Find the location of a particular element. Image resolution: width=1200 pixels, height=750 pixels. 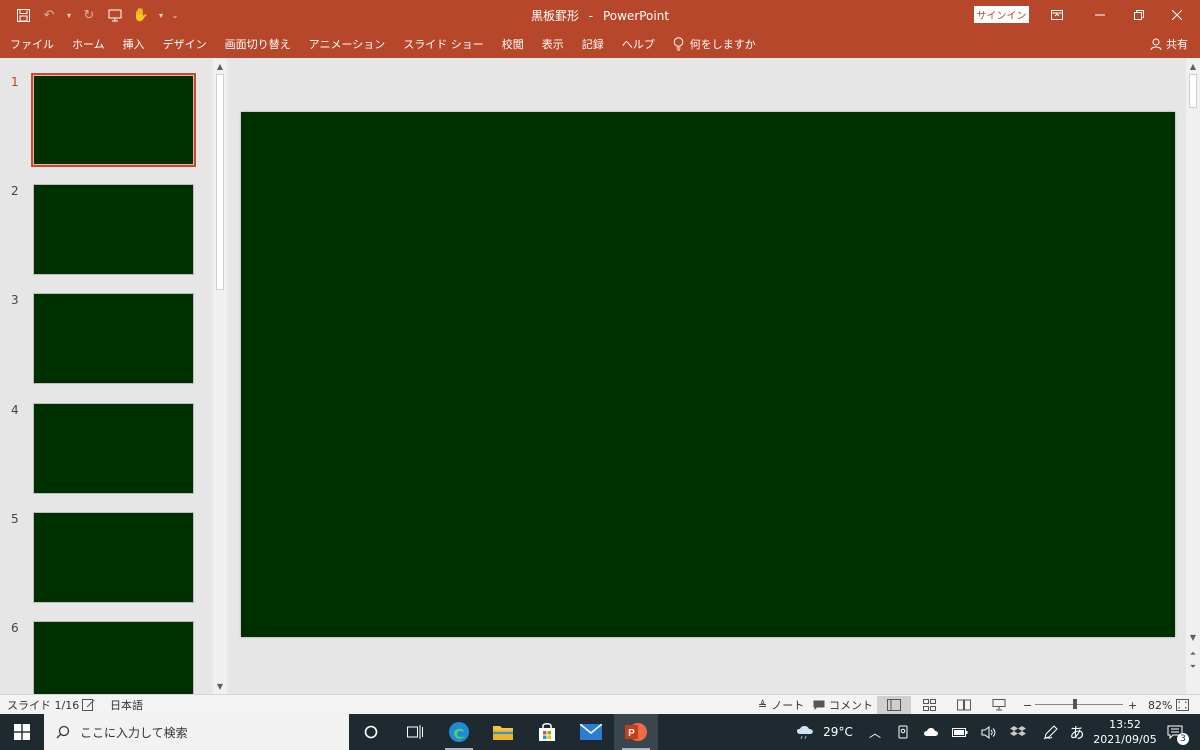

tab-view: 表示 is located at coordinates (553, 44).